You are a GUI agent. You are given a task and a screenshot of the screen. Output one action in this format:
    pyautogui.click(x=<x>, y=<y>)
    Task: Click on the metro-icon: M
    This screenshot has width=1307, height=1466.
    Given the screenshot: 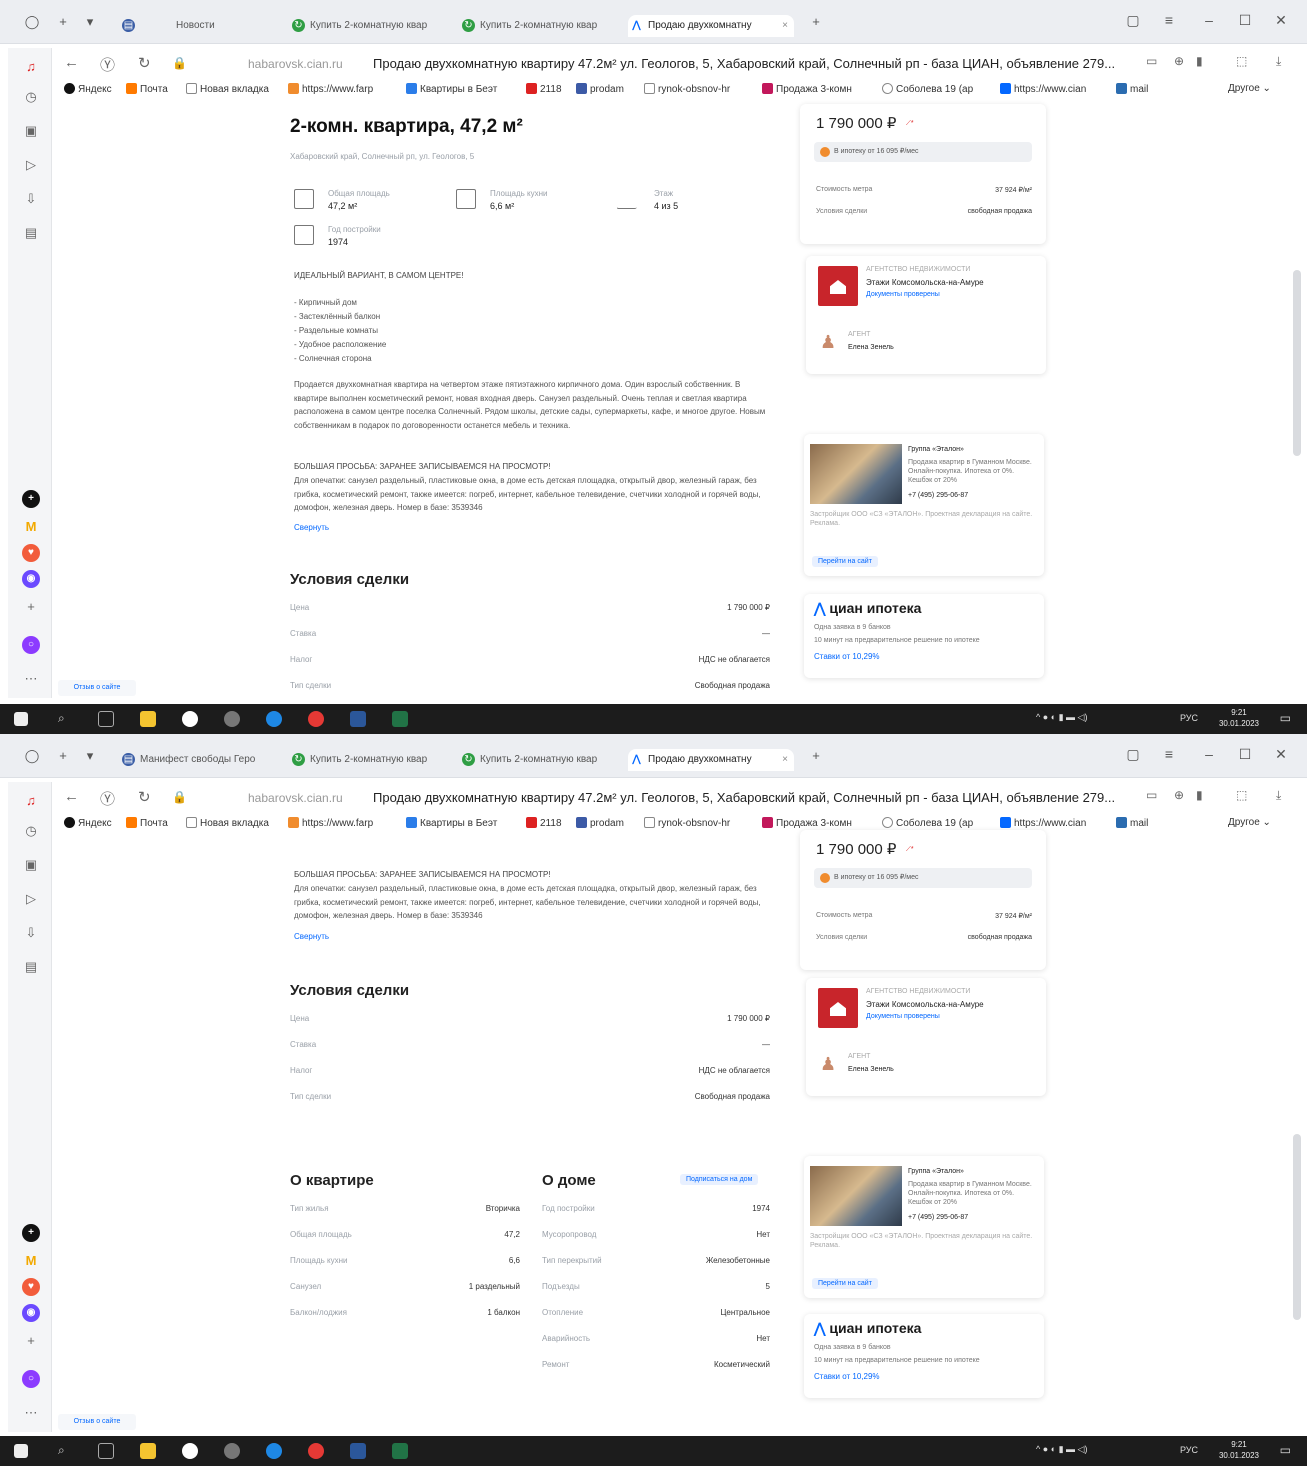 What is the action you would take?
    pyautogui.click(x=31, y=527)
    